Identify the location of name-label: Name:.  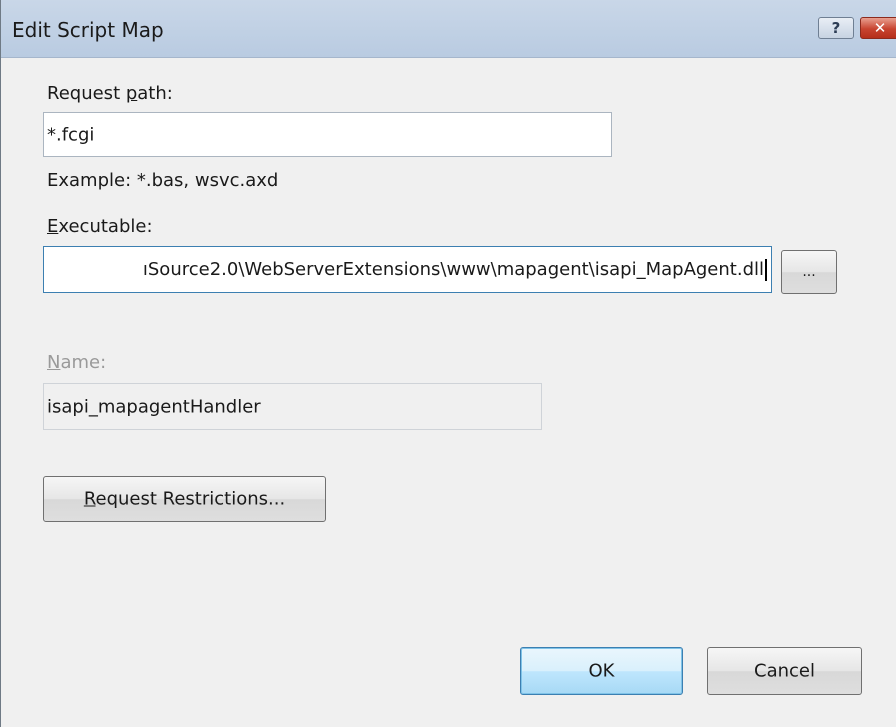
(76, 362).